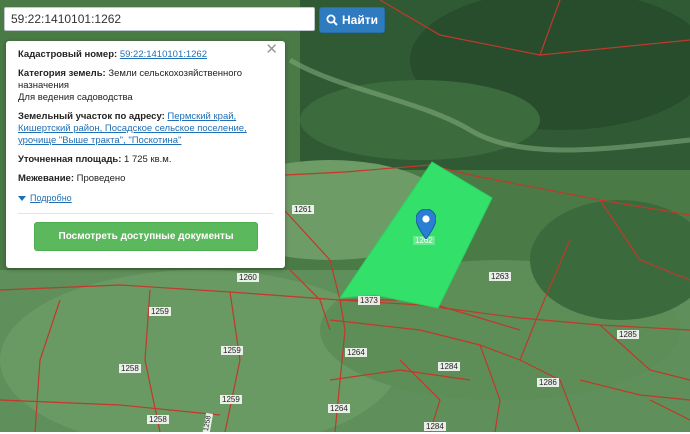 The height and width of the screenshot is (434, 690). Describe the element at coordinates (332, 20) in the screenshot. I see `search-icon` at that location.